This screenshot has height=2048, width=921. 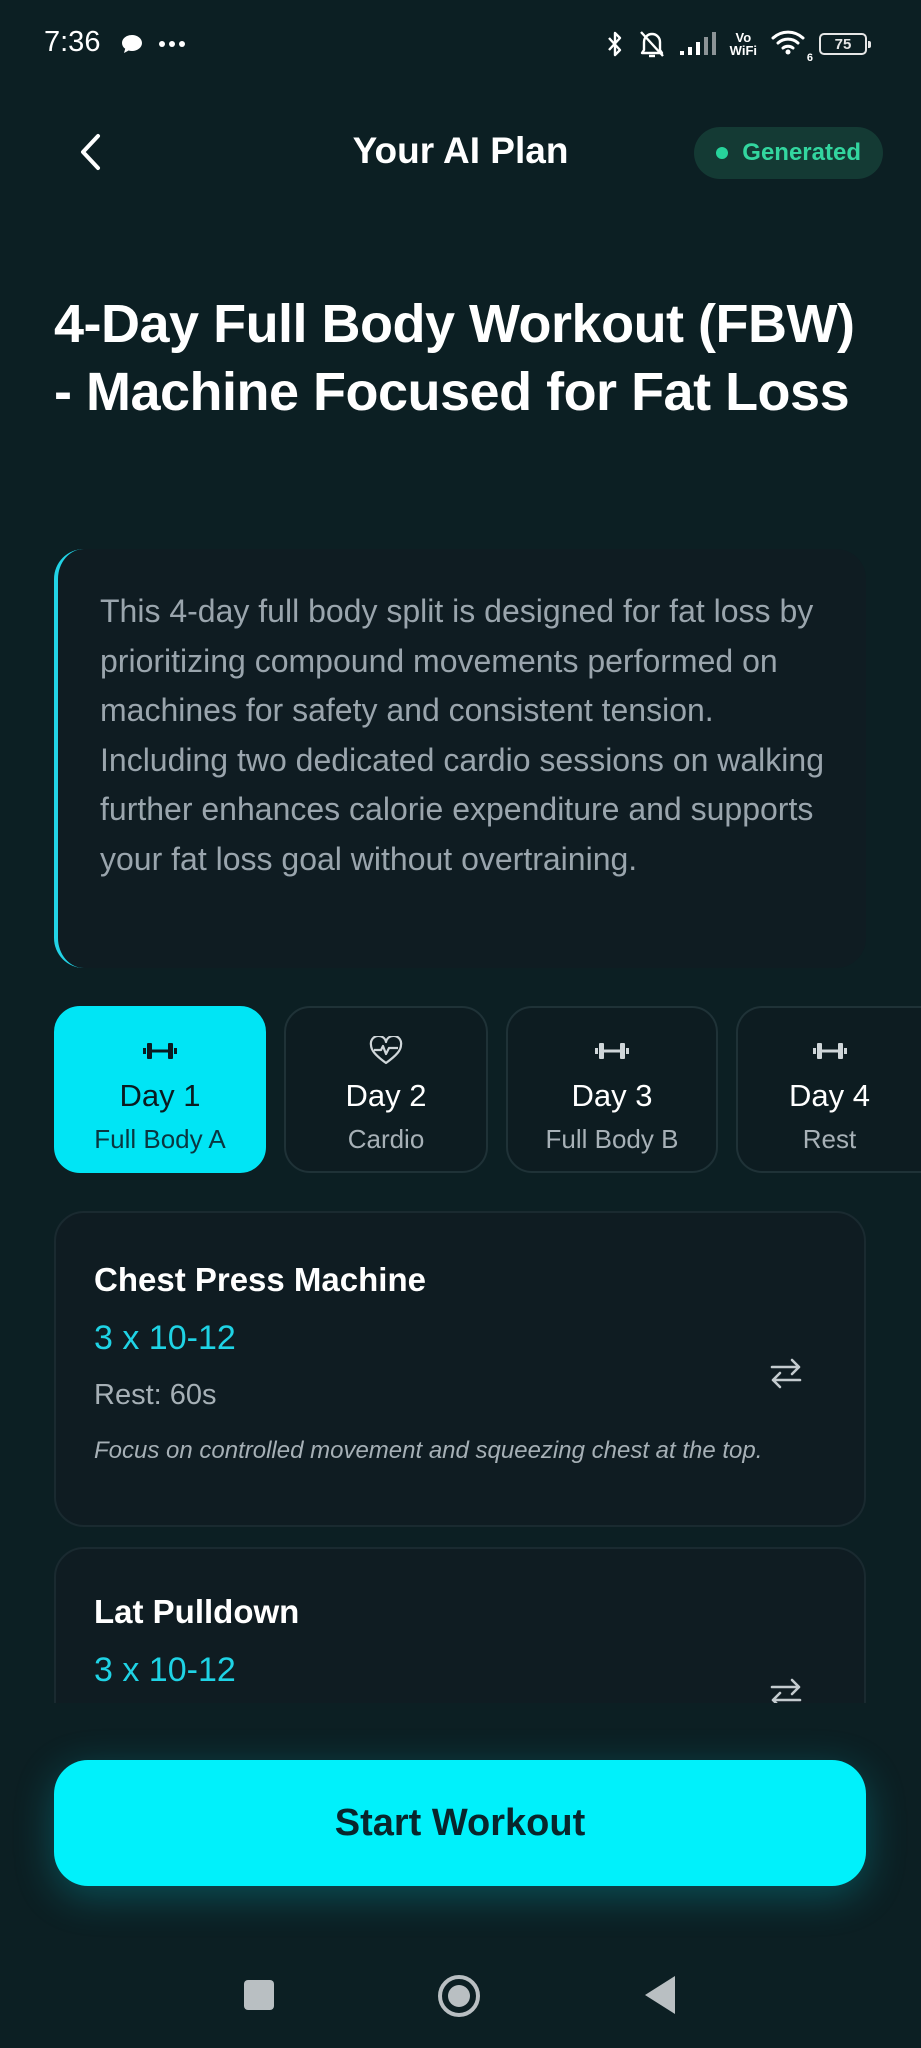 What do you see at coordinates (132, 44) in the screenshot?
I see `chat-bubble-icon` at bounding box center [132, 44].